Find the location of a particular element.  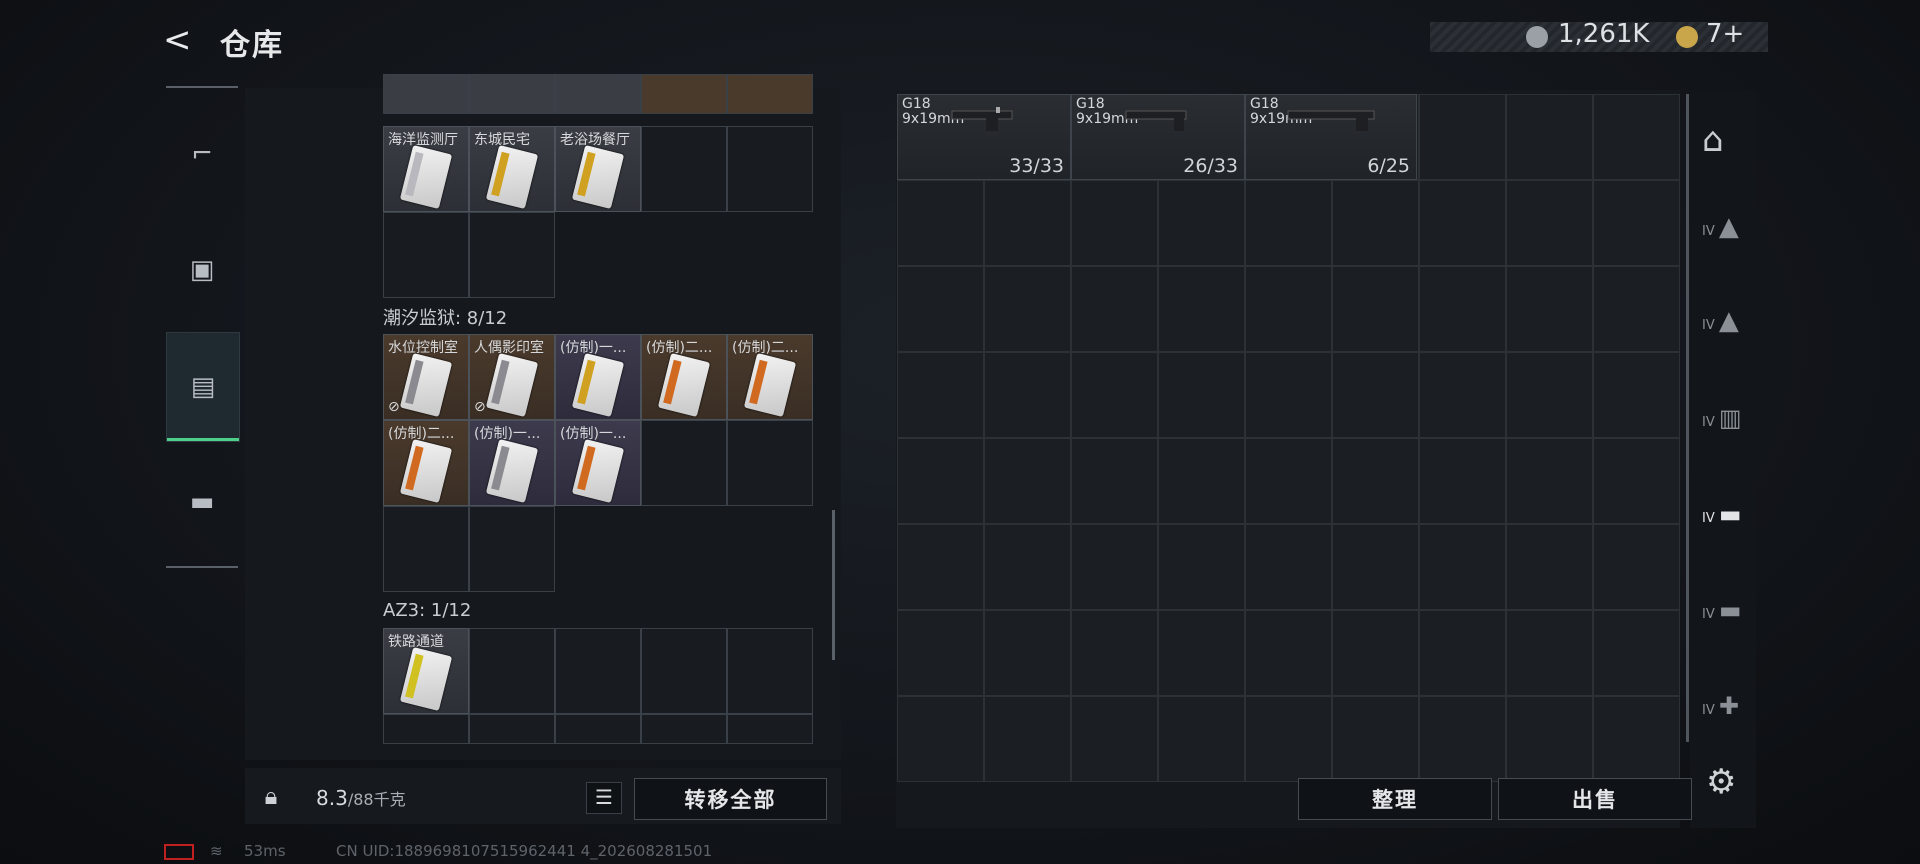

sell-button: 出售 is located at coordinates (1595, 799).